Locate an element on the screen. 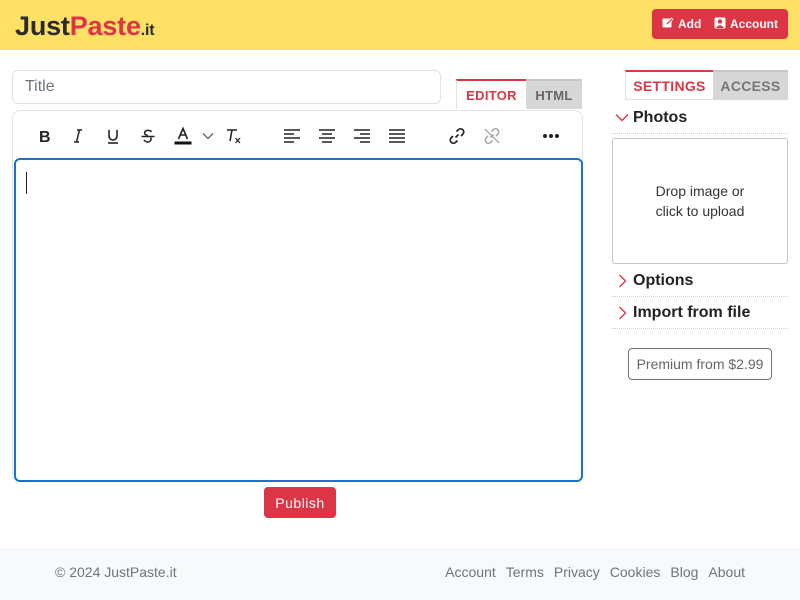  publish-button: Publish is located at coordinates (300, 502).